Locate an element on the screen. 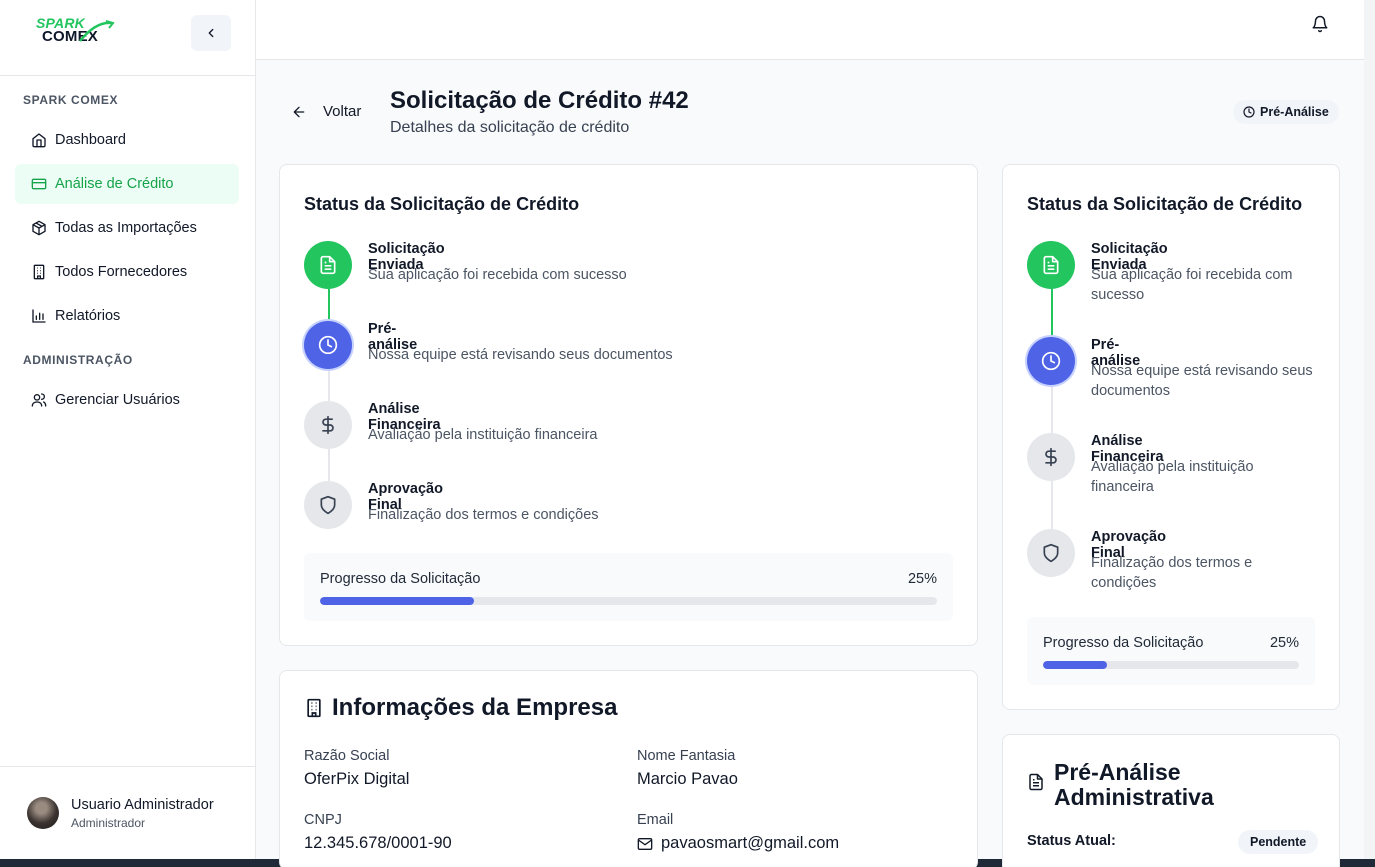 The width and height of the screenshot is (1375, 867). page-subtitle: Detalhes da solicitação de crédito is located at coordinates (510, 127).